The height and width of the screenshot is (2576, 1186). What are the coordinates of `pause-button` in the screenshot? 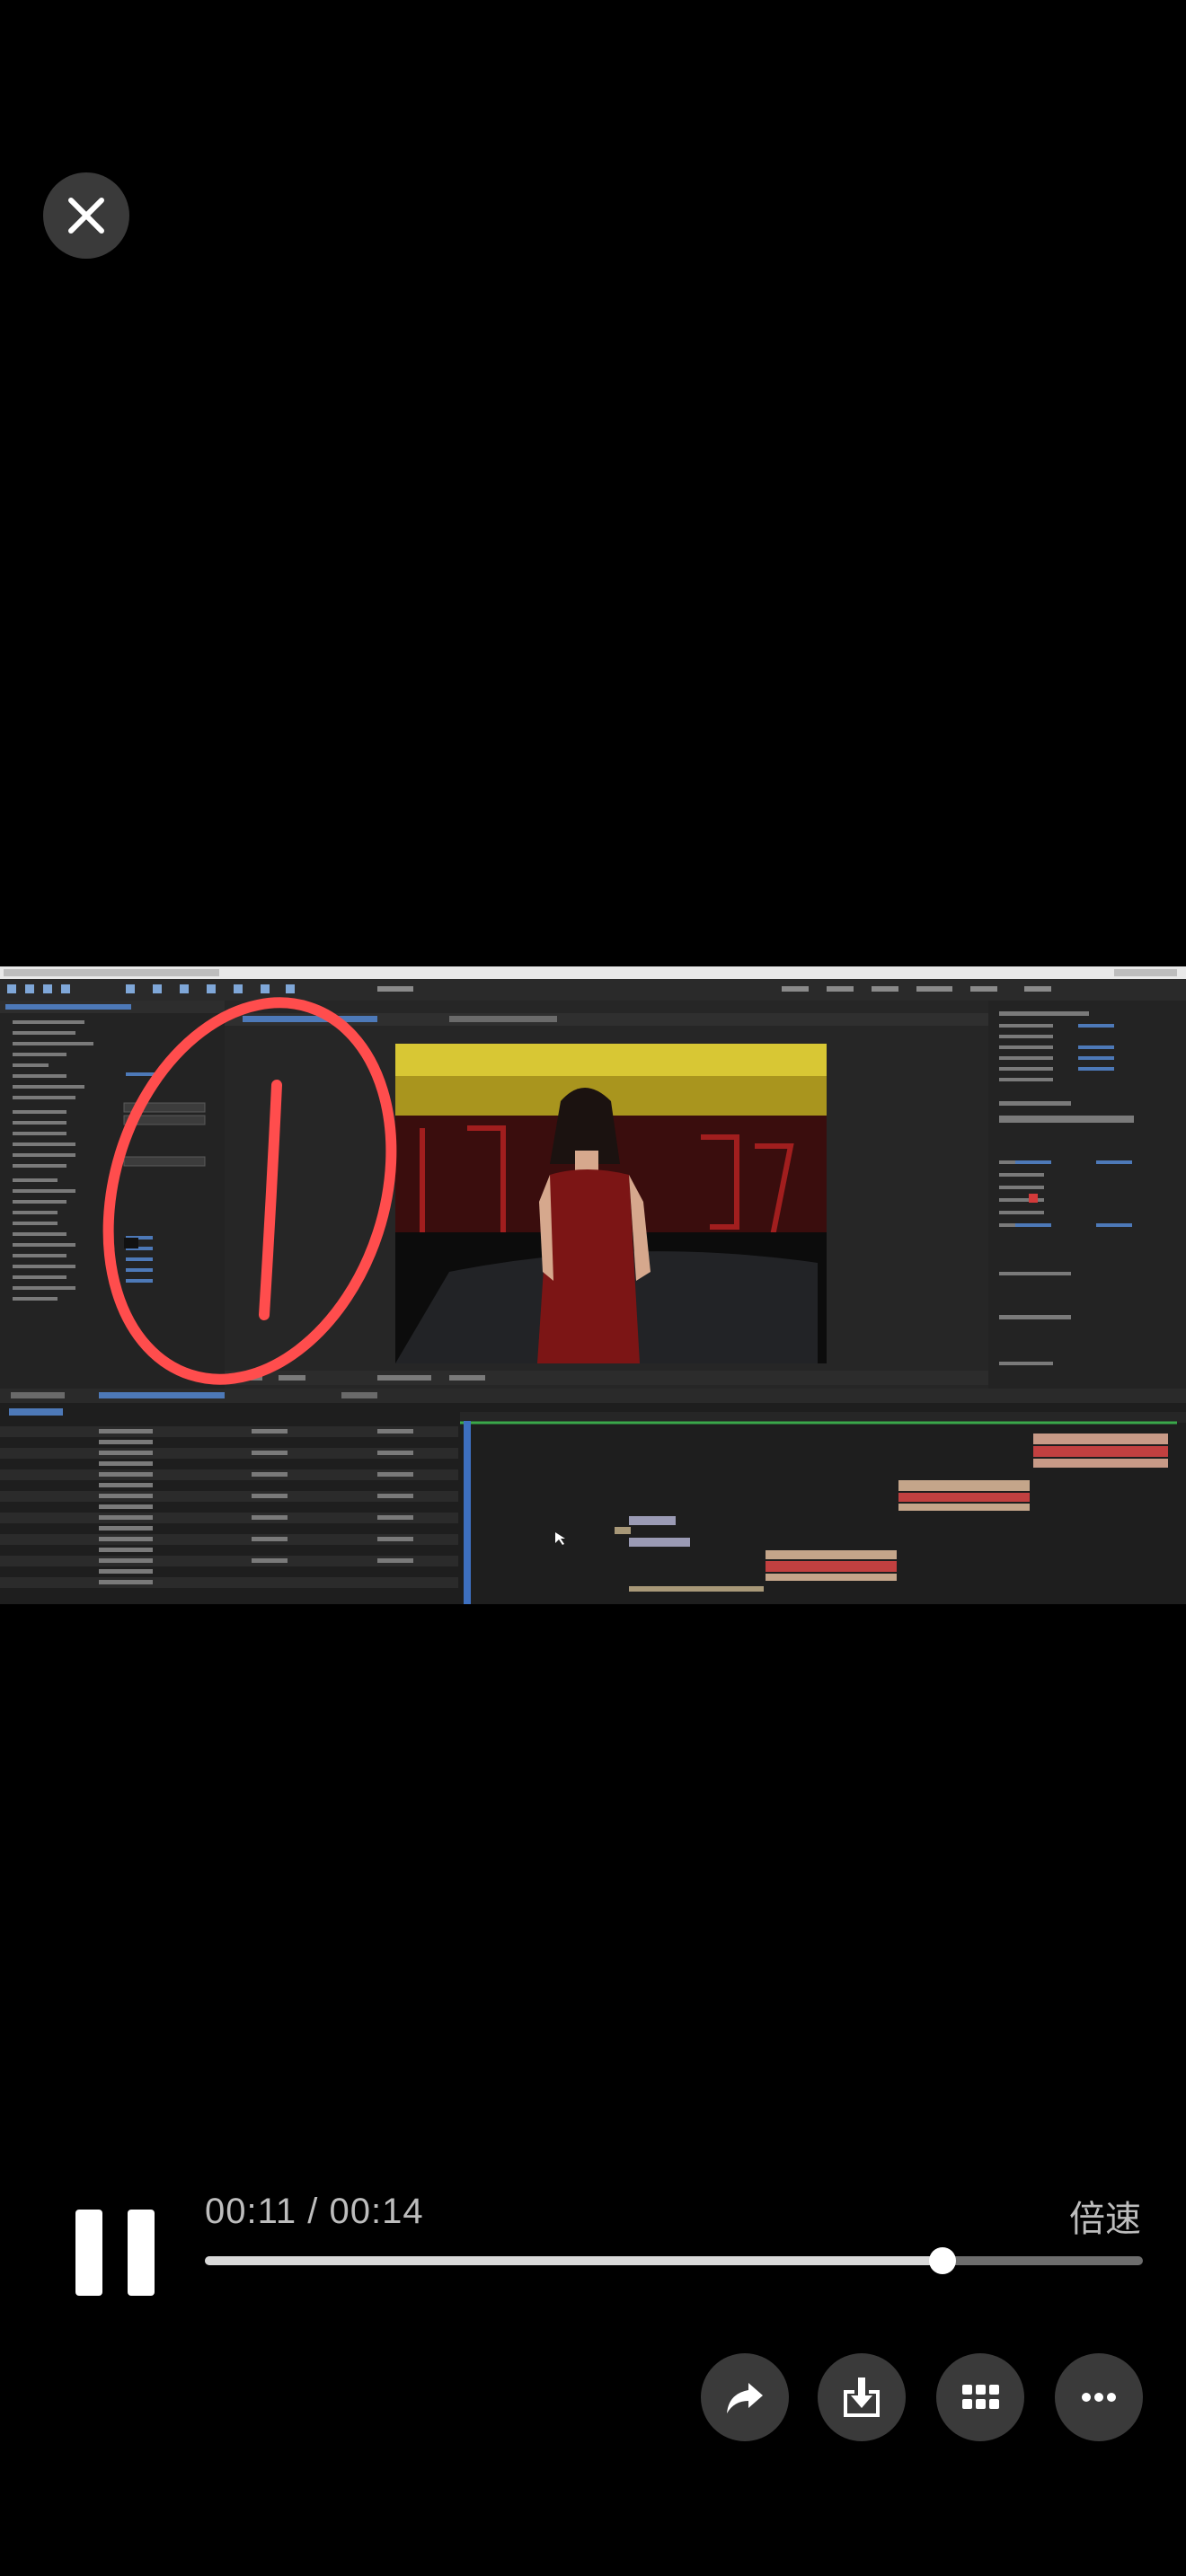 It's located at (115, 2259).